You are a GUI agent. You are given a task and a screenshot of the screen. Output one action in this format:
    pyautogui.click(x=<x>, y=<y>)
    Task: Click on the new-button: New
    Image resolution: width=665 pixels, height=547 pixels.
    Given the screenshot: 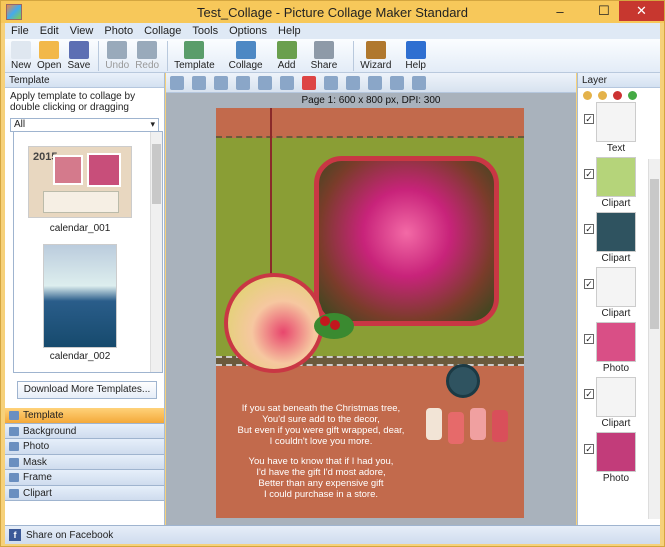 What is the action you would take?
    pyautogui.click(x=21, y=55)
    